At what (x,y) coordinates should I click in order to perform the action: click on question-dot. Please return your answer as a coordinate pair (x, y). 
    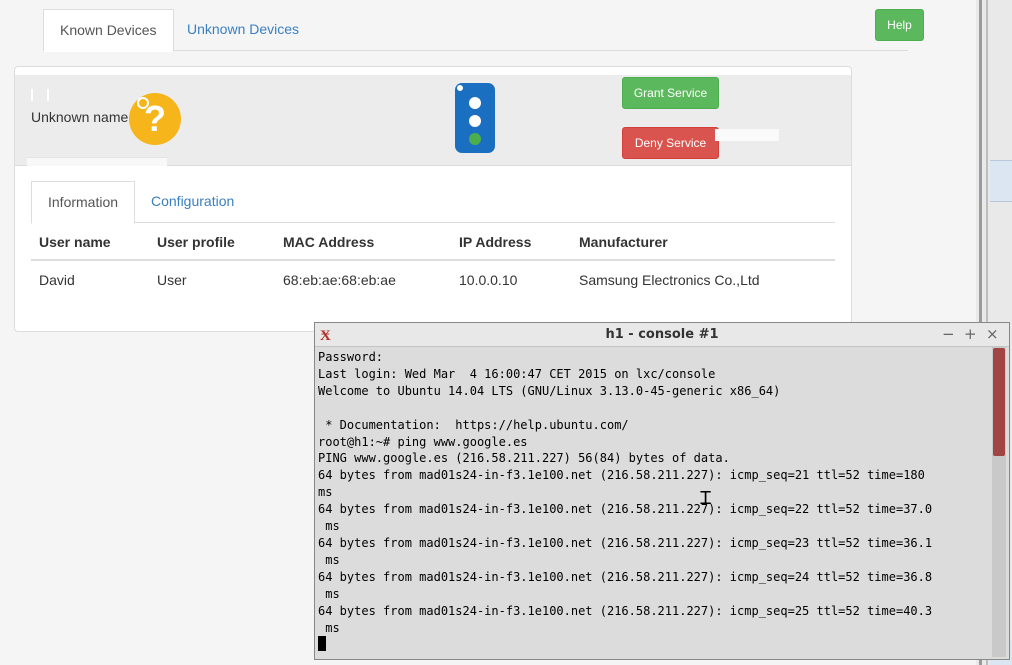
    Looking at the image, I should click on (143, 103).